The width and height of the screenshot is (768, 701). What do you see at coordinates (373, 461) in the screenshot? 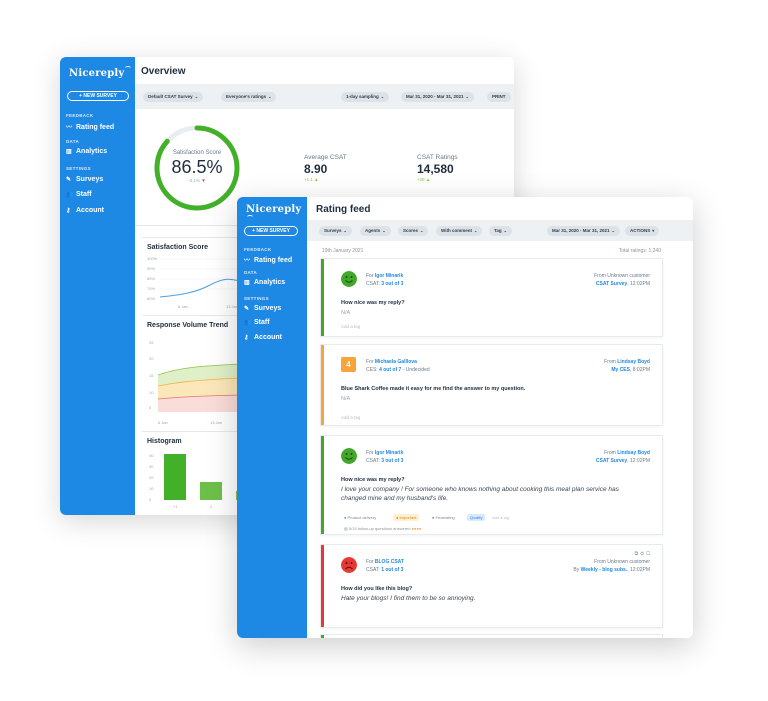
I see `score-prefix: CSAT:` at bounding box center [373, 461].